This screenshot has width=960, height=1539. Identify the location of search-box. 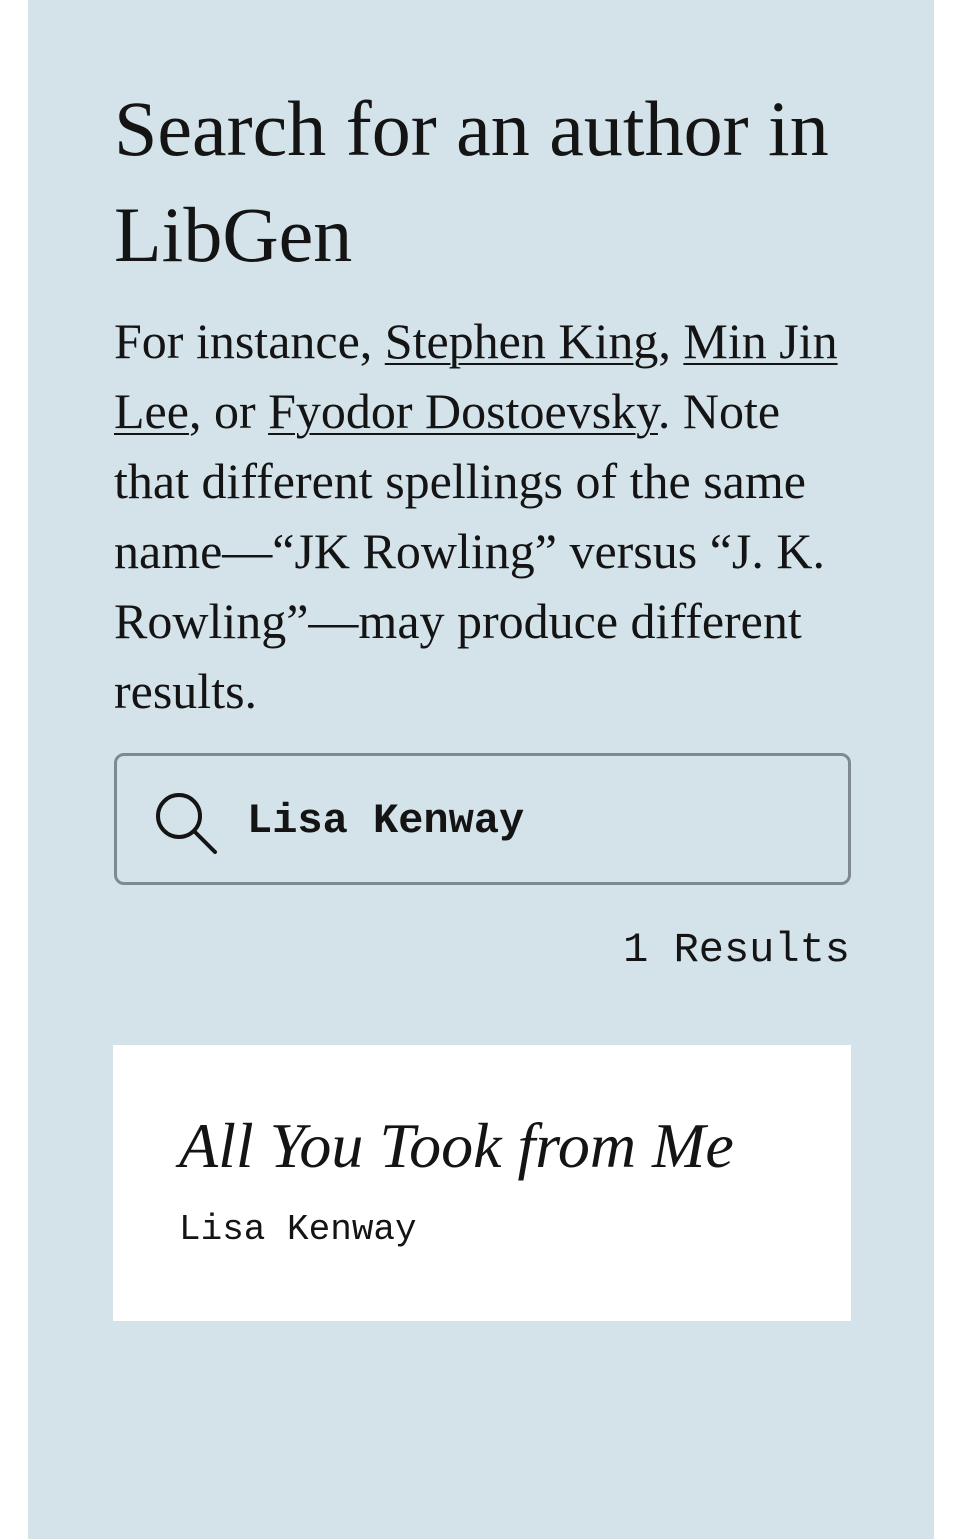
(482, 819).